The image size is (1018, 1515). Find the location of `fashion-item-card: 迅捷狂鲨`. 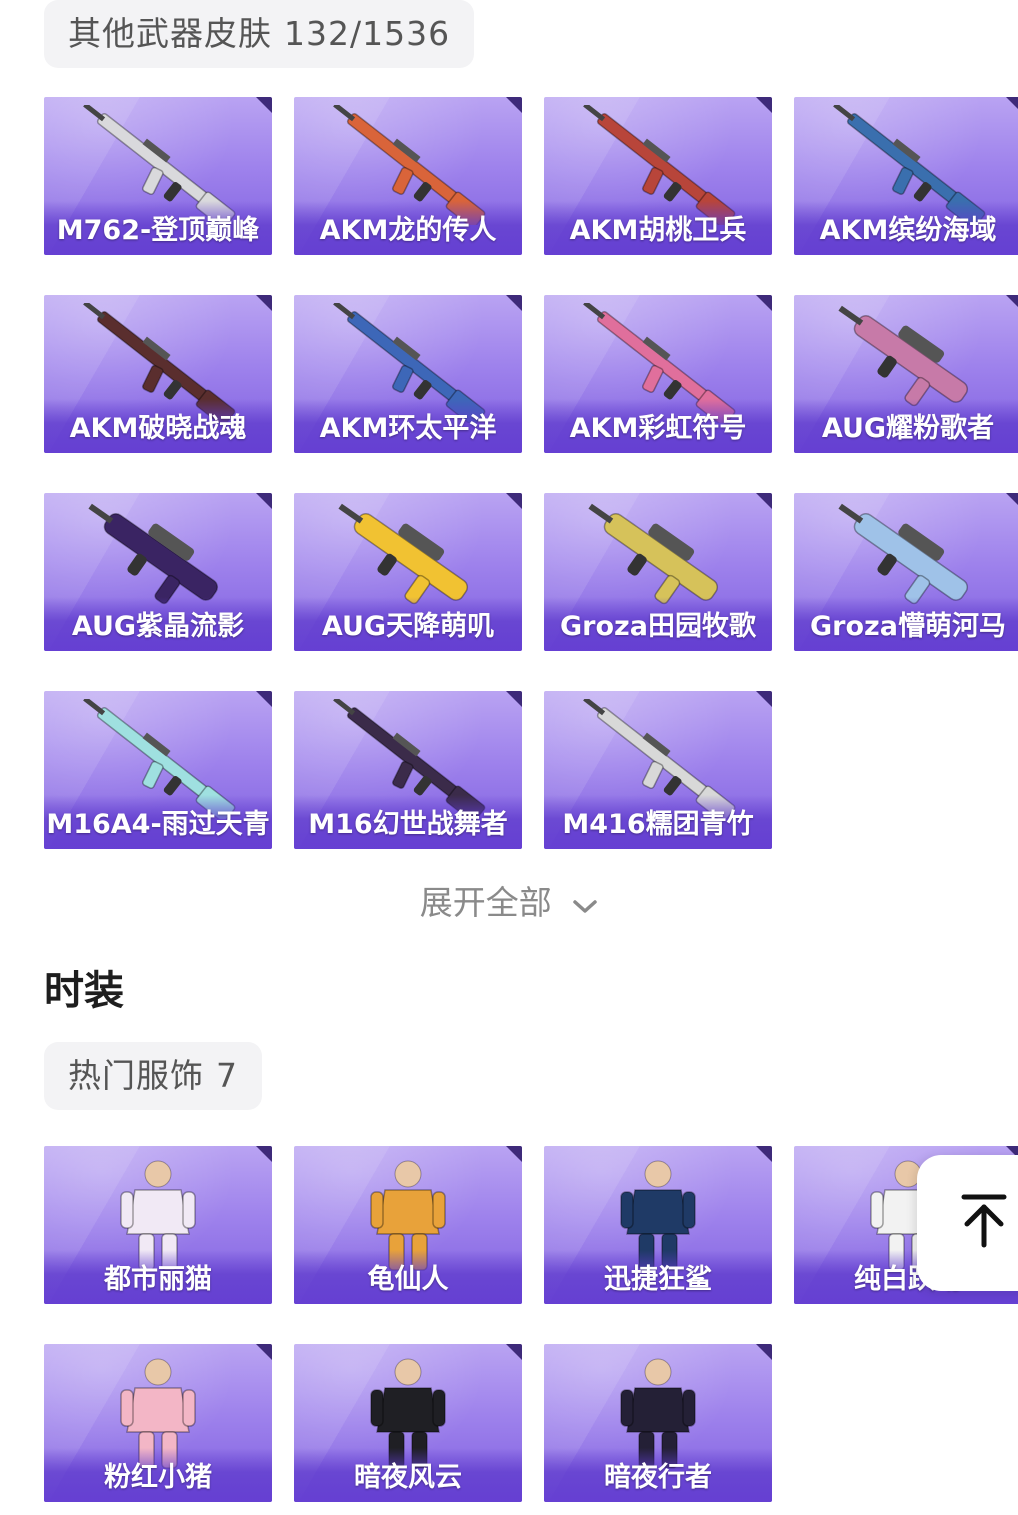

fashion-item-card: 迅捷狂鲨 is located at coordinates (658, 1225).